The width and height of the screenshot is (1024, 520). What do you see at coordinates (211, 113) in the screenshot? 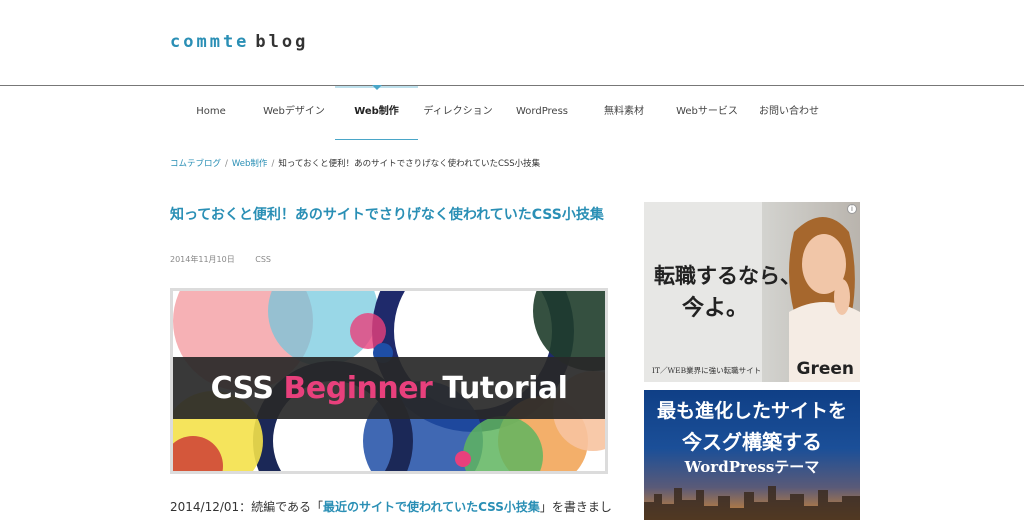
I see `nav-item-home: Home` at bounding box center [211, 113].